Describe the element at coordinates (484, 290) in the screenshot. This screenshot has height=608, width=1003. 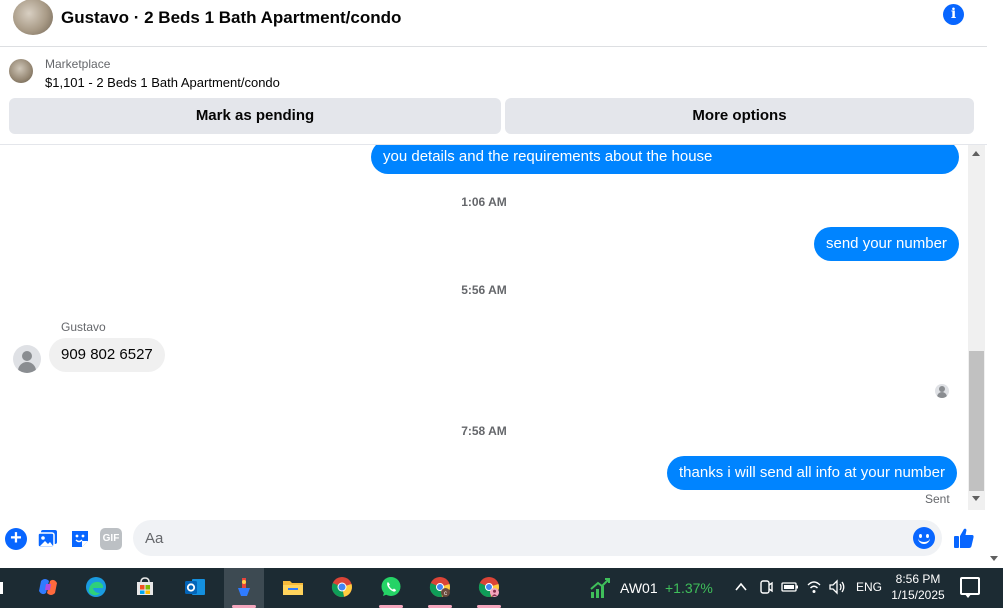
I see `timestamp: 5:56 AM` at that location.